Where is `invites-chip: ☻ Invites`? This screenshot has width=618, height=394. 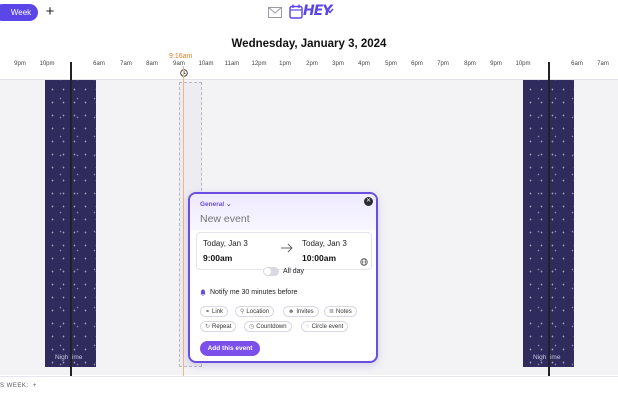
invites-chip: ☻ Invites is located at coordinates (301, 311).